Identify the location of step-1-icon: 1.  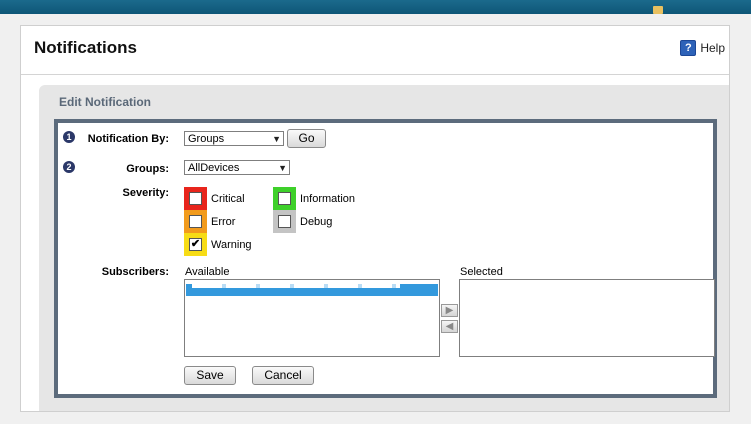
(69, 137).